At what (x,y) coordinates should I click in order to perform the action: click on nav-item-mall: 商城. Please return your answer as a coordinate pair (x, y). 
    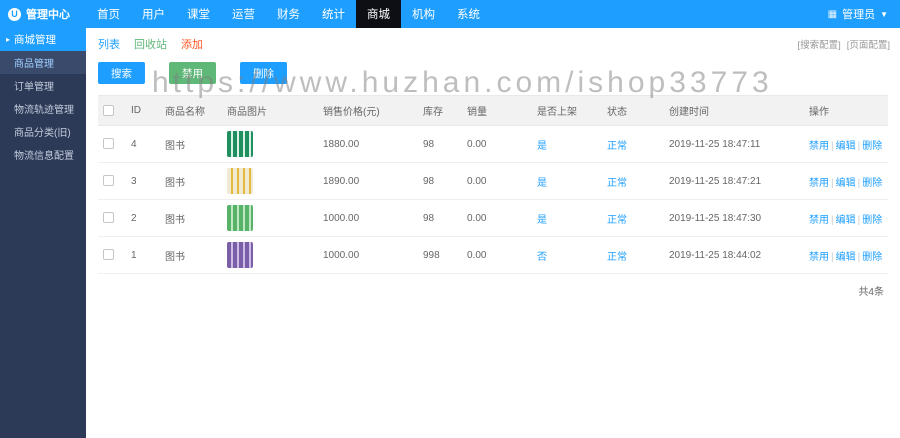
    Looking at the image, I should click on (378, 14).